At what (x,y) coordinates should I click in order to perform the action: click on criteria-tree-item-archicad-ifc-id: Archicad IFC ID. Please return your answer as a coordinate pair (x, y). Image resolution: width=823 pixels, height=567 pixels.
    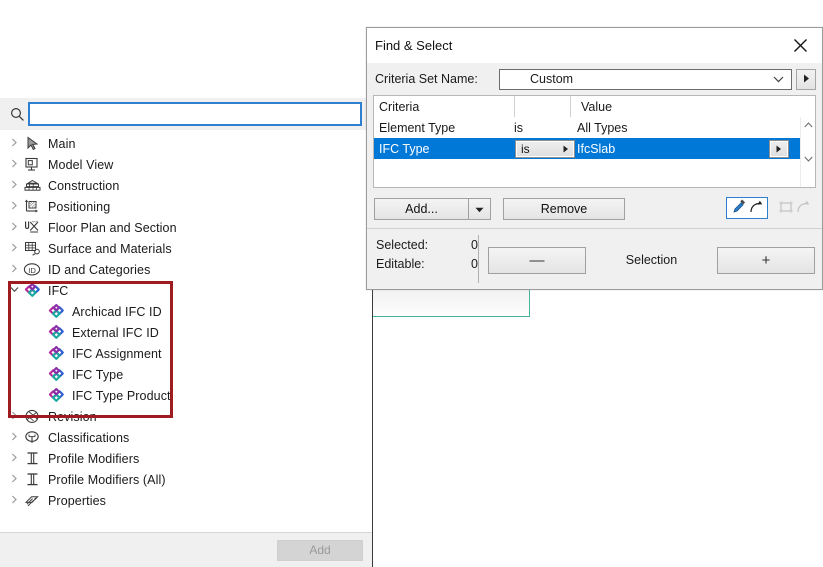
    Looking at the image, I should click on (186, 311).